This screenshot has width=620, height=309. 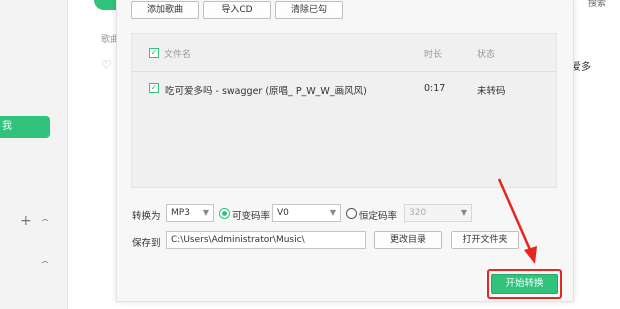 What do you see at coordinates (154, 88) in the screenshot?
I see `row-checkbox: ✓` at bounding box center [154, 88].